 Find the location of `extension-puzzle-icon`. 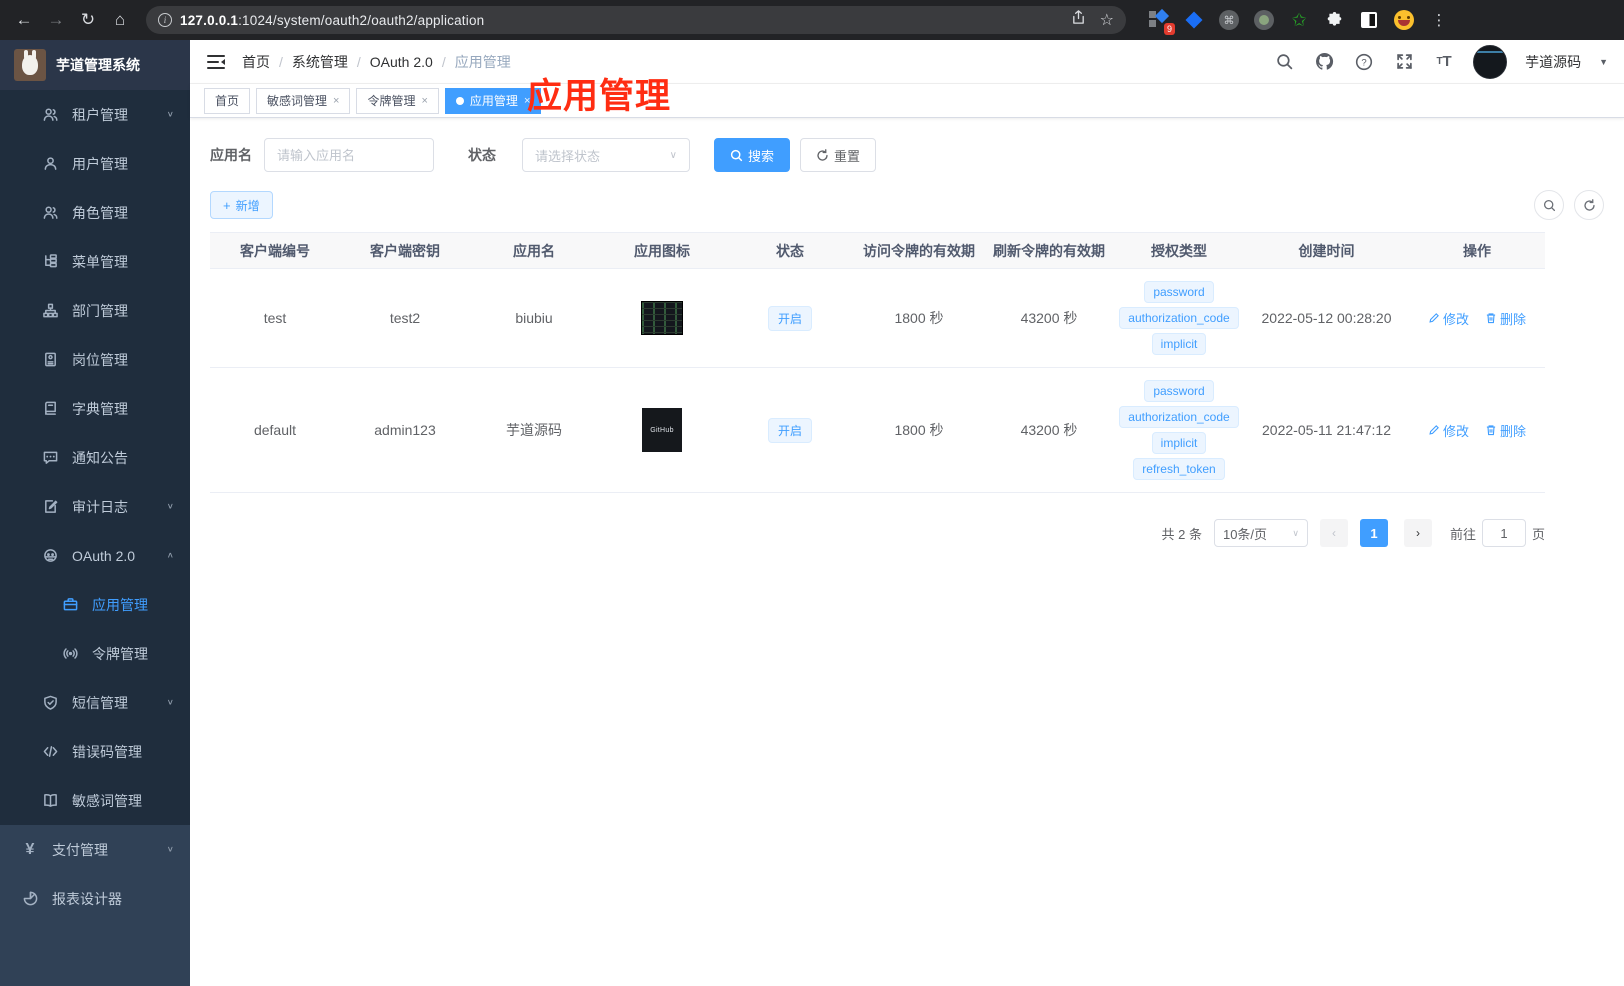

extension-puzzle-icon is located at coordinates (1334, 20).